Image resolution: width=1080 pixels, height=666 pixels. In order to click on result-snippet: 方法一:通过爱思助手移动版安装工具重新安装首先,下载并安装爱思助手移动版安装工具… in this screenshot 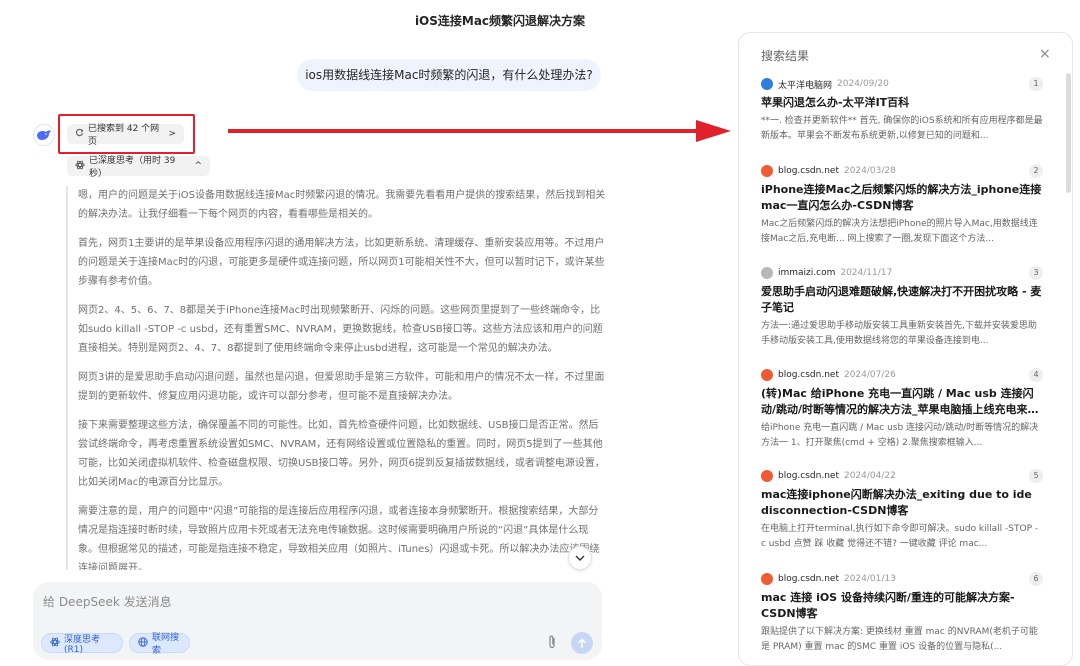, I will do `click(899, 333)`.